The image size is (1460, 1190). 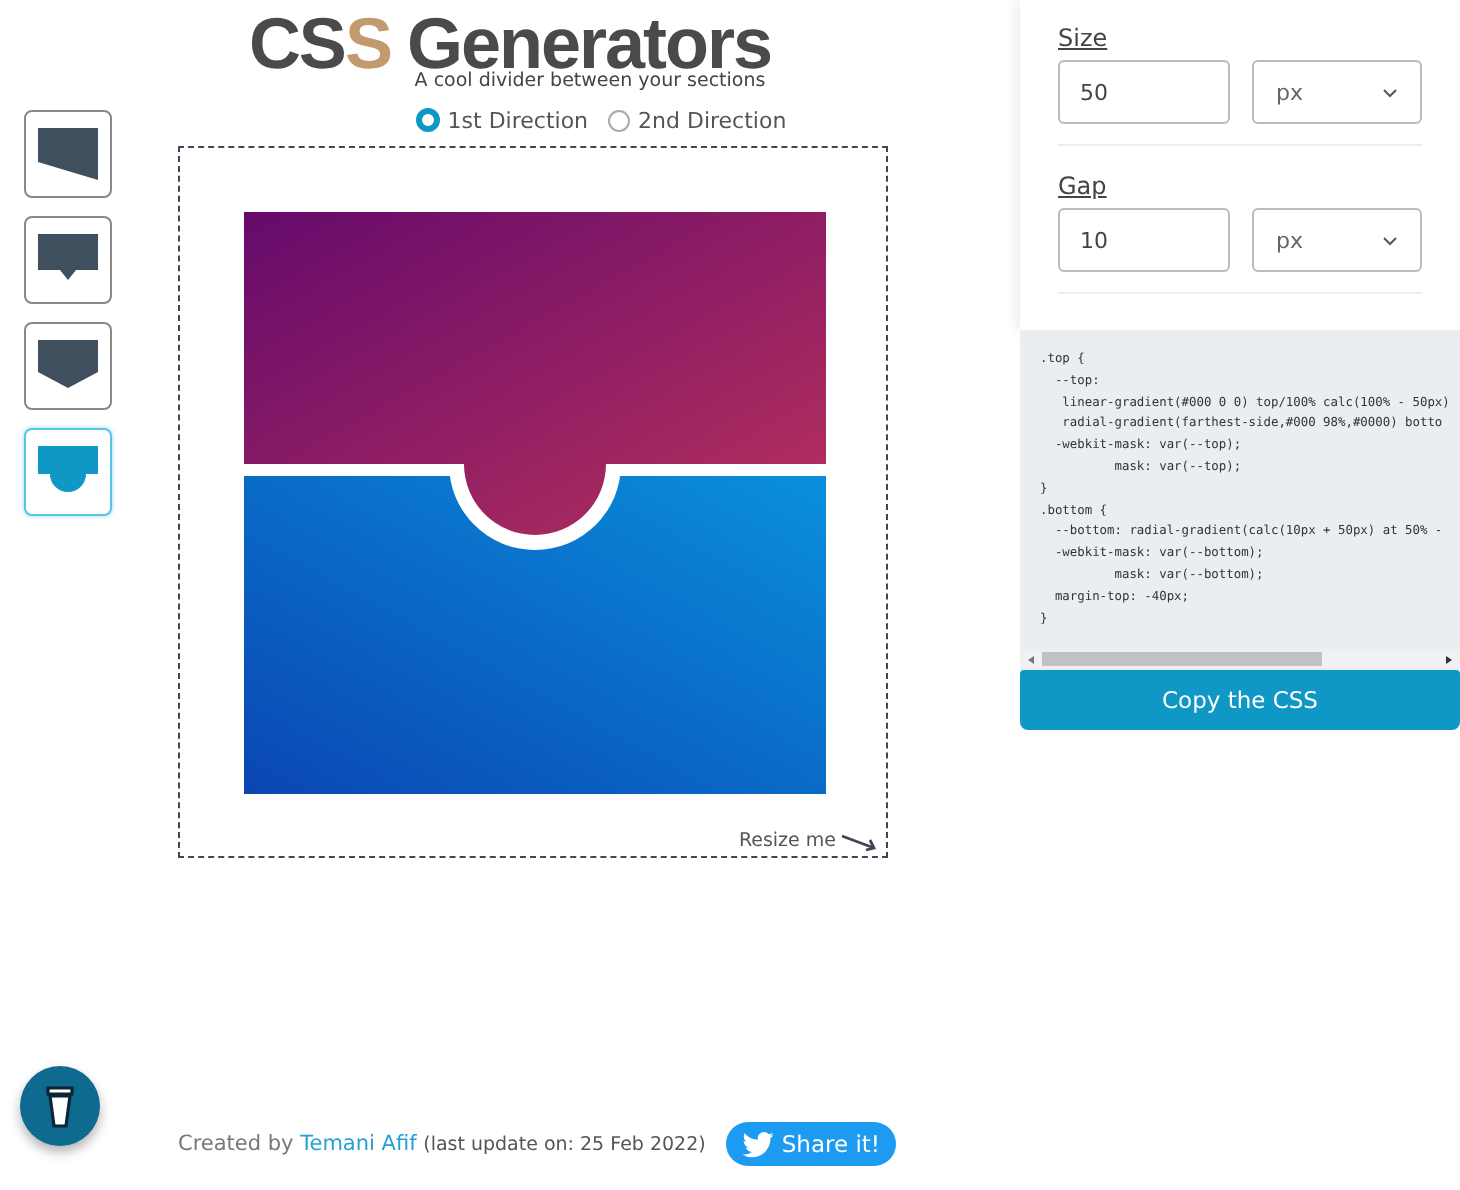 What do you see at coordinates (442, 1144) in the screenshot?
I see `credit-text: Created by Temani Afif (last update on: 25 Feb 2022)` at bounding box center [442, 1144].